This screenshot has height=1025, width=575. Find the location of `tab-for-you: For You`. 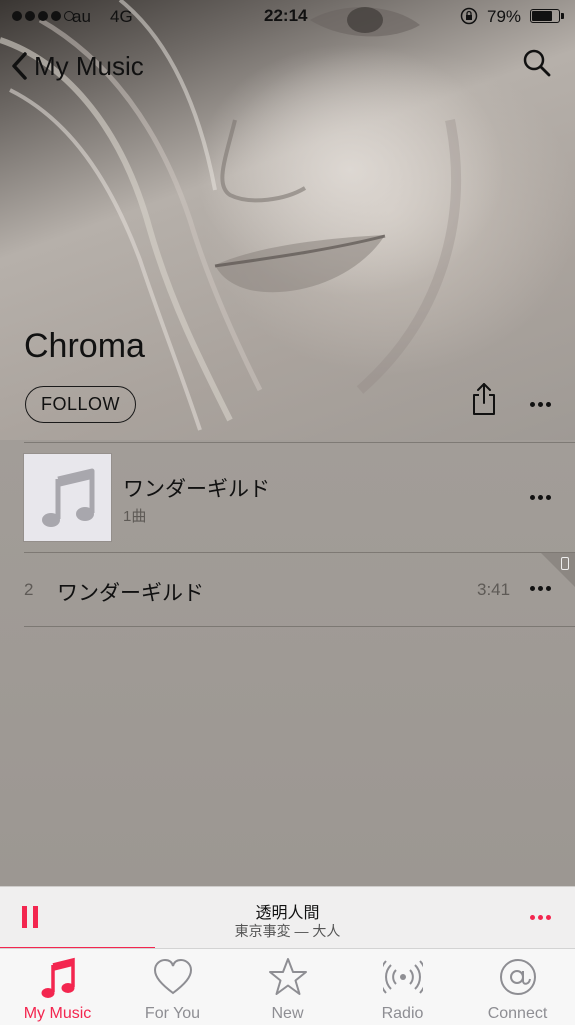

tab-for-you: For You is located at coordinates (172, 987).